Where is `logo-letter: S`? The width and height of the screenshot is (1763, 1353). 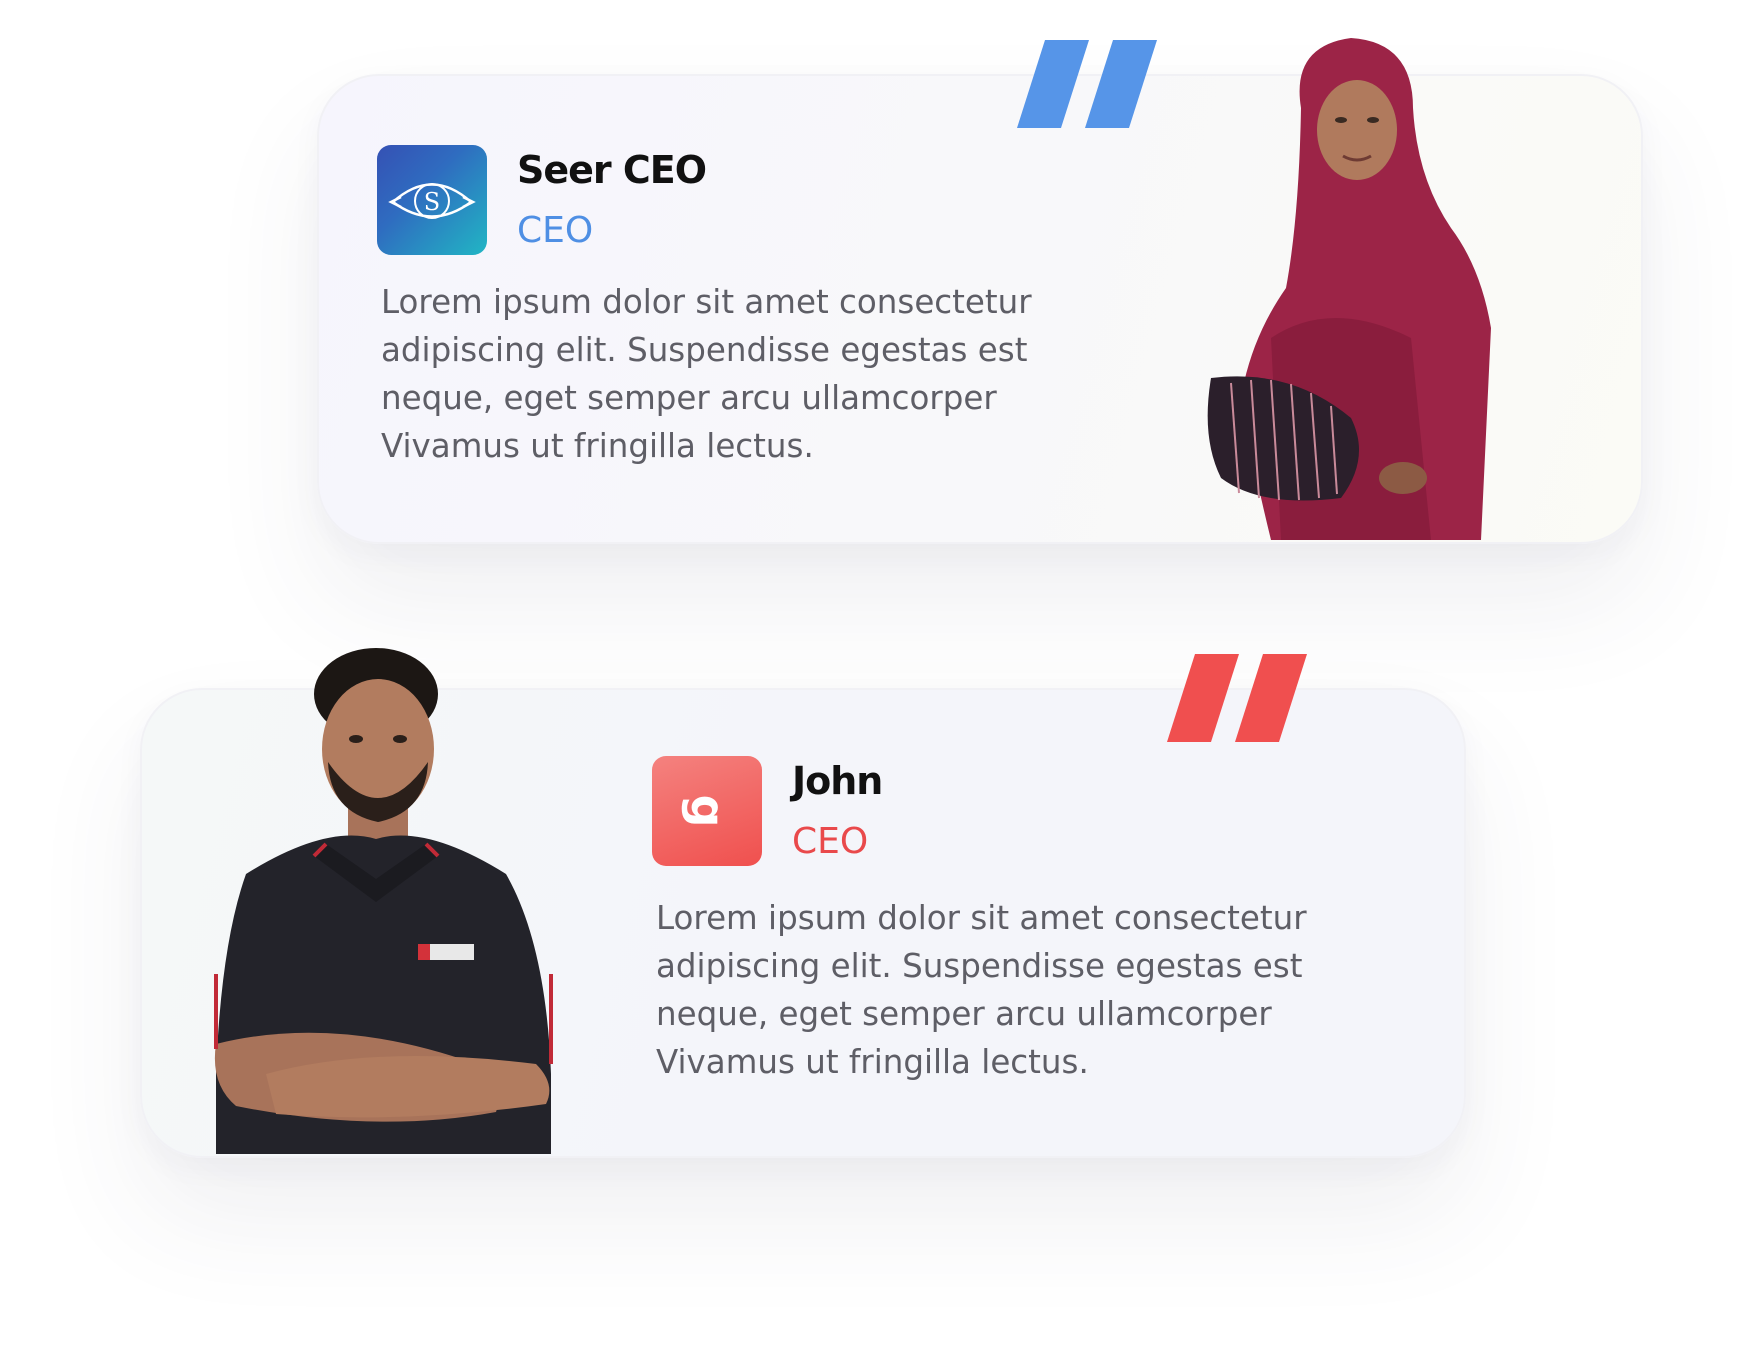
logo-letter: S is located at coordinates (432, 202).